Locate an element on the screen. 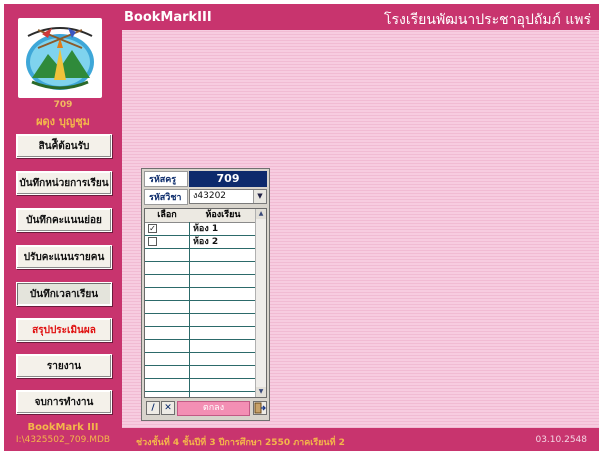 The image size is (603, 455). school-emblem-icon is located at coordinates (60, 58).